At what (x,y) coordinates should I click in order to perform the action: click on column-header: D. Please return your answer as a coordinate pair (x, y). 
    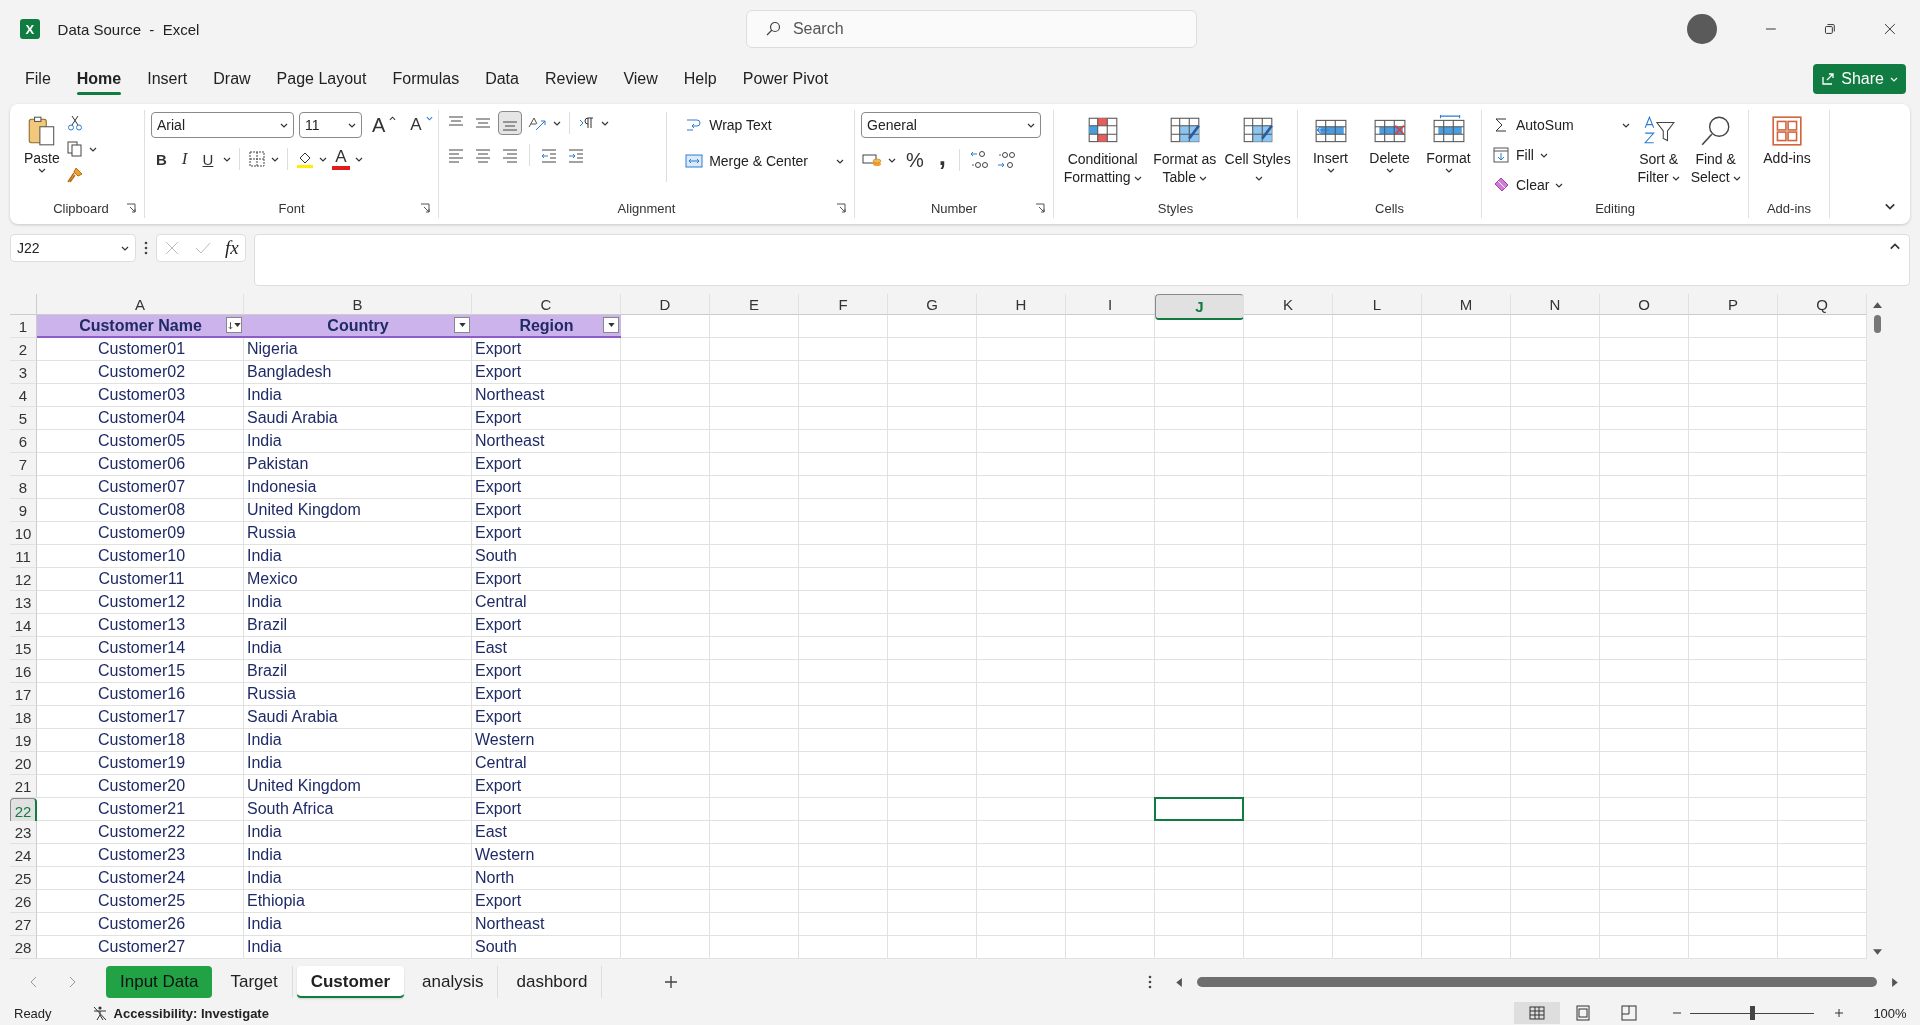
    Looking at the image, I should click on (665, 304).